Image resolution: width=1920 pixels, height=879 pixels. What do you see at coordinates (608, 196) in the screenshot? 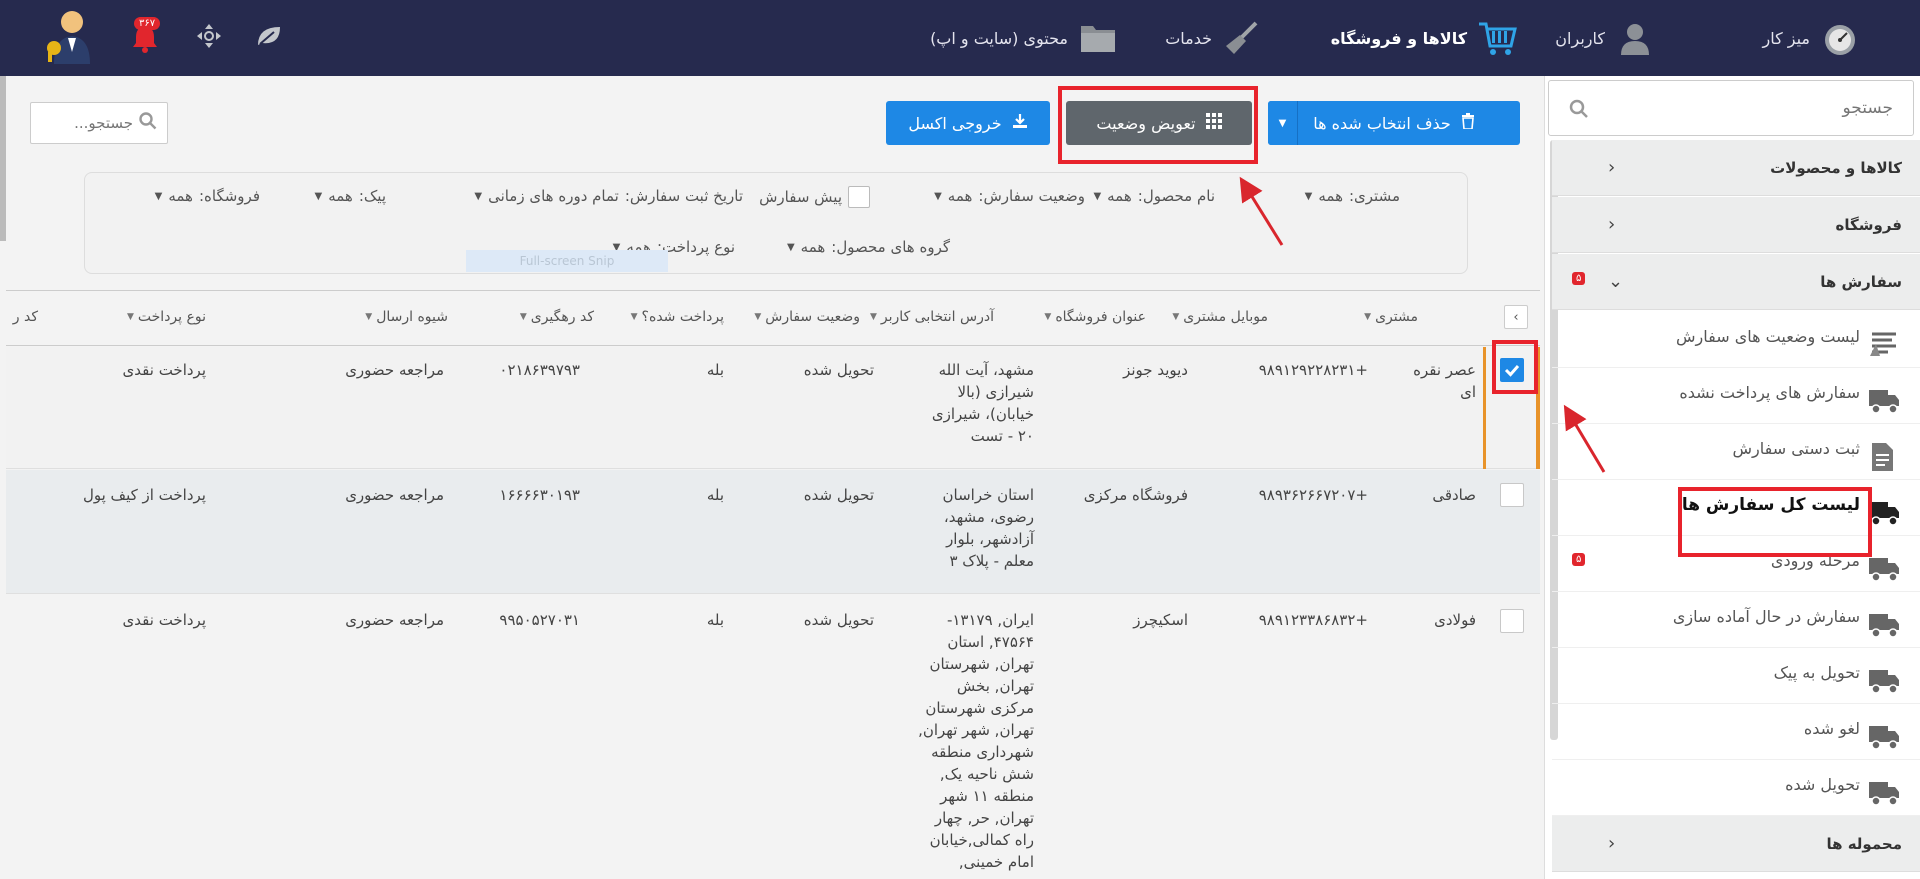
I see `filter-order-date: تاریخ ثبت سفارش: تمام دوره های زمانی ▼` at bounding box center [608, 196].